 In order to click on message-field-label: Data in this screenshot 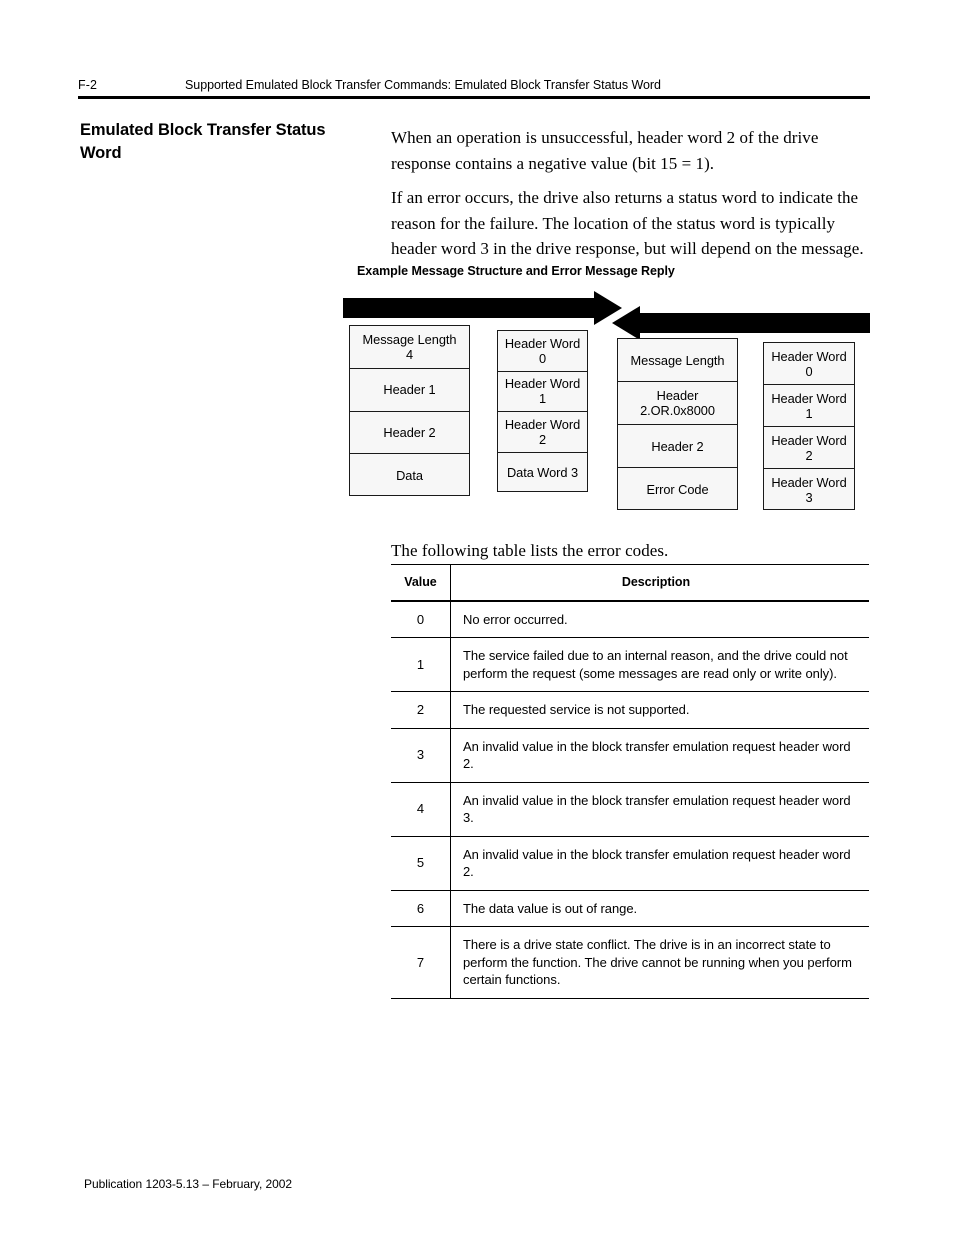, I will do `click(409, 476)`.